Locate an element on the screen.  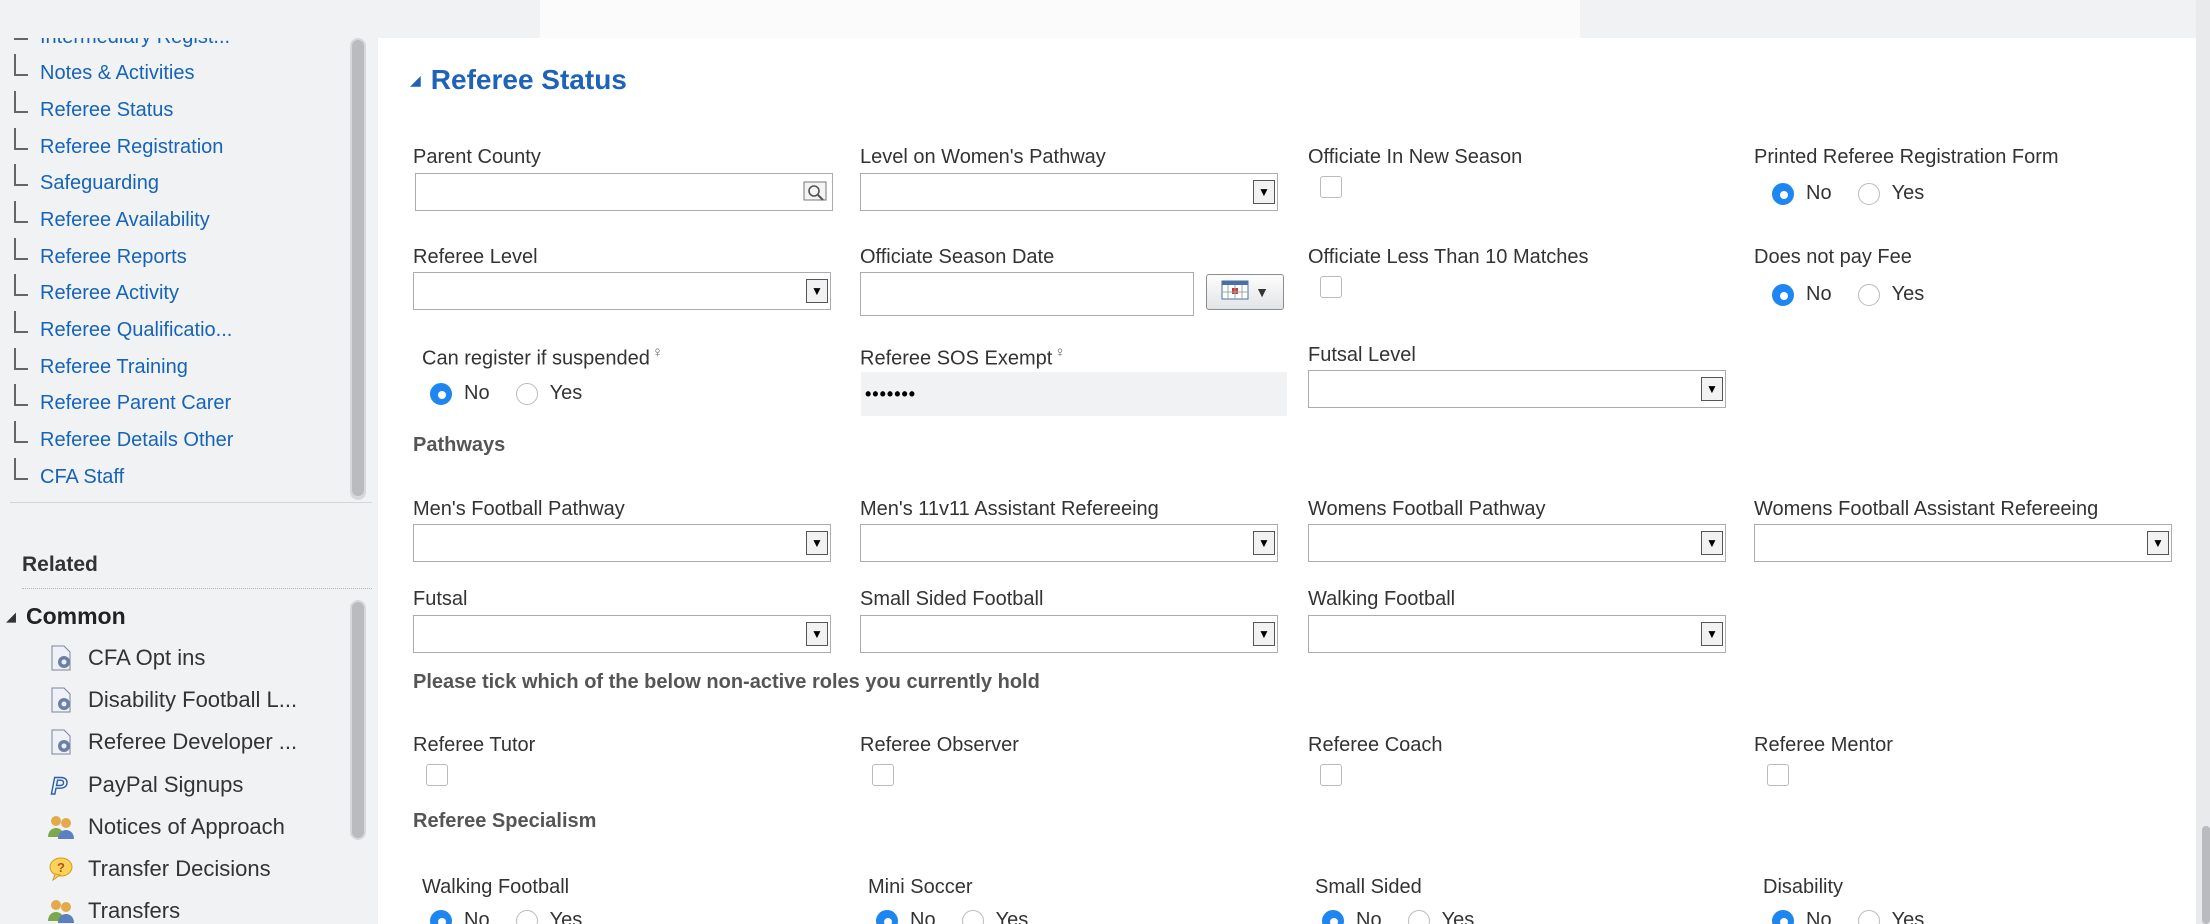
mens-pathway-select: ▼ is located at coordinates (622, 543).